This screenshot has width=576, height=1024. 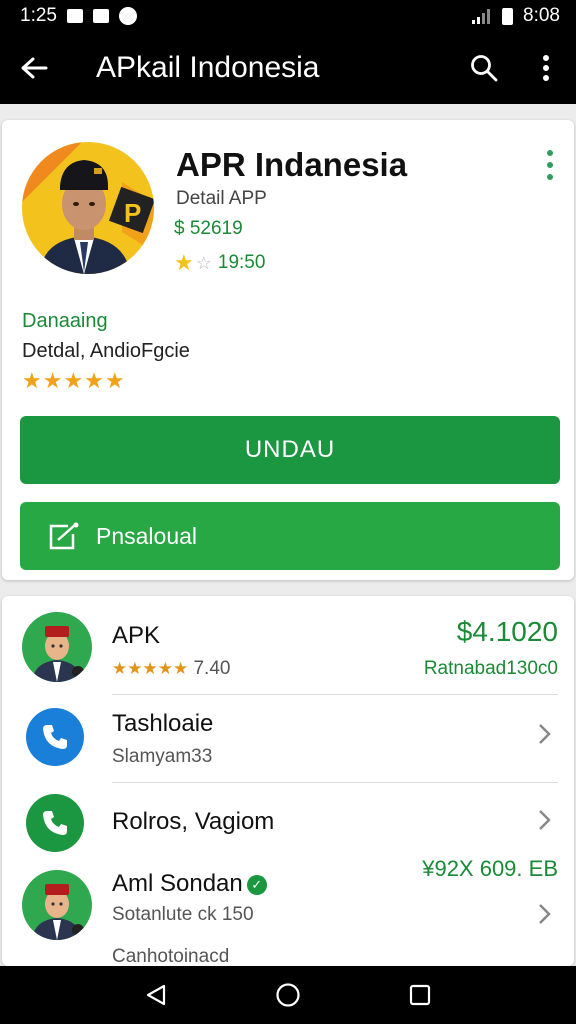 I want to click on app-bar: APkail Indonesia, so click(x=288, y=68).